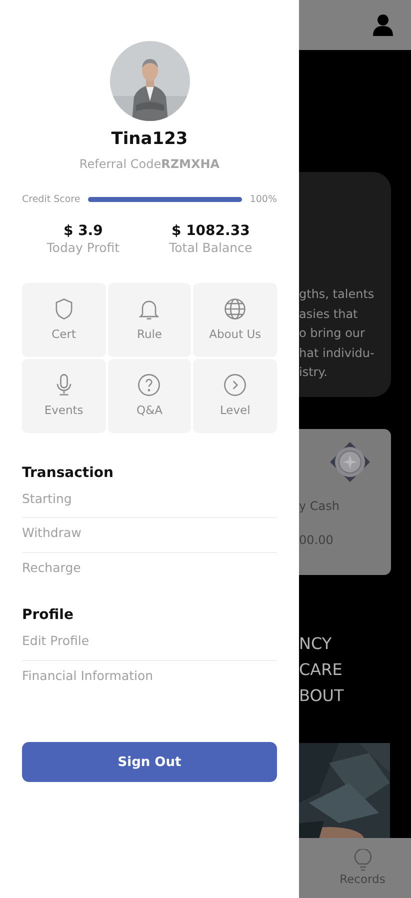  Describe the element at coordinates (321, 669) in the screenshot. I see `headline-text: CARE` at that location.